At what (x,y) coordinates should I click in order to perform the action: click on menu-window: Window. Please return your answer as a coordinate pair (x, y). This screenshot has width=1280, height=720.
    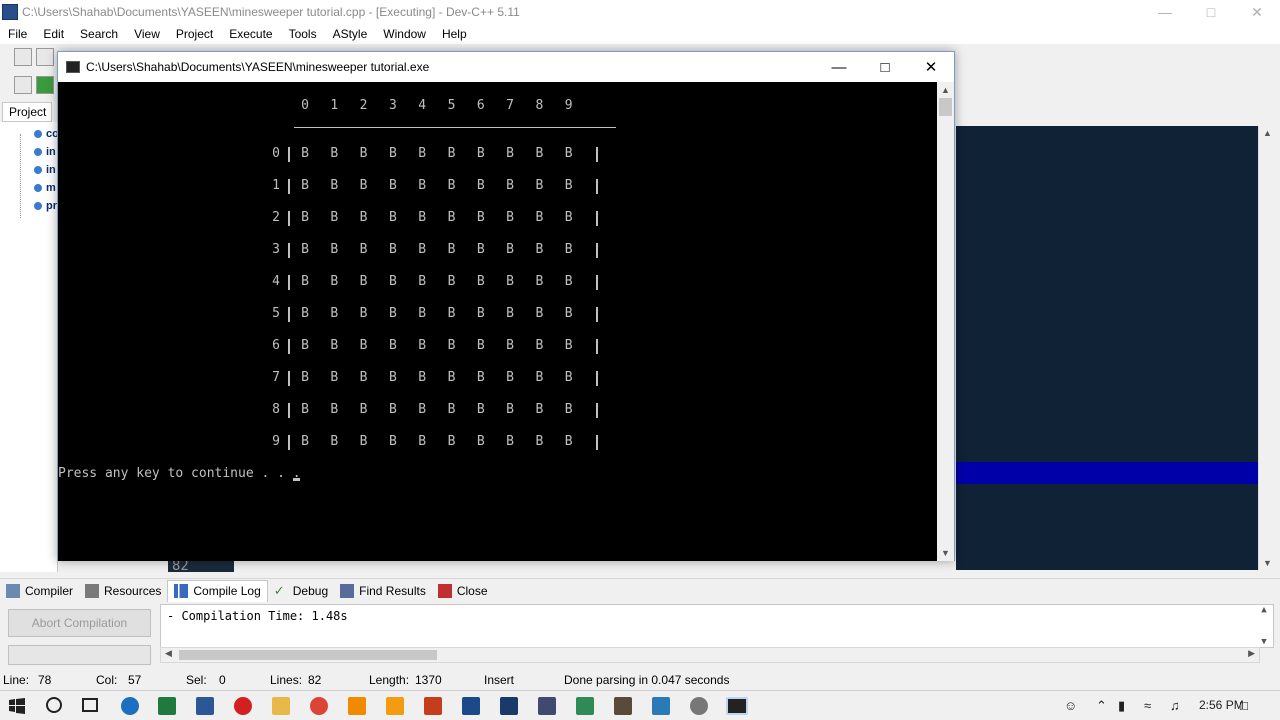
    Looking at the image, I should click on (404, 34).